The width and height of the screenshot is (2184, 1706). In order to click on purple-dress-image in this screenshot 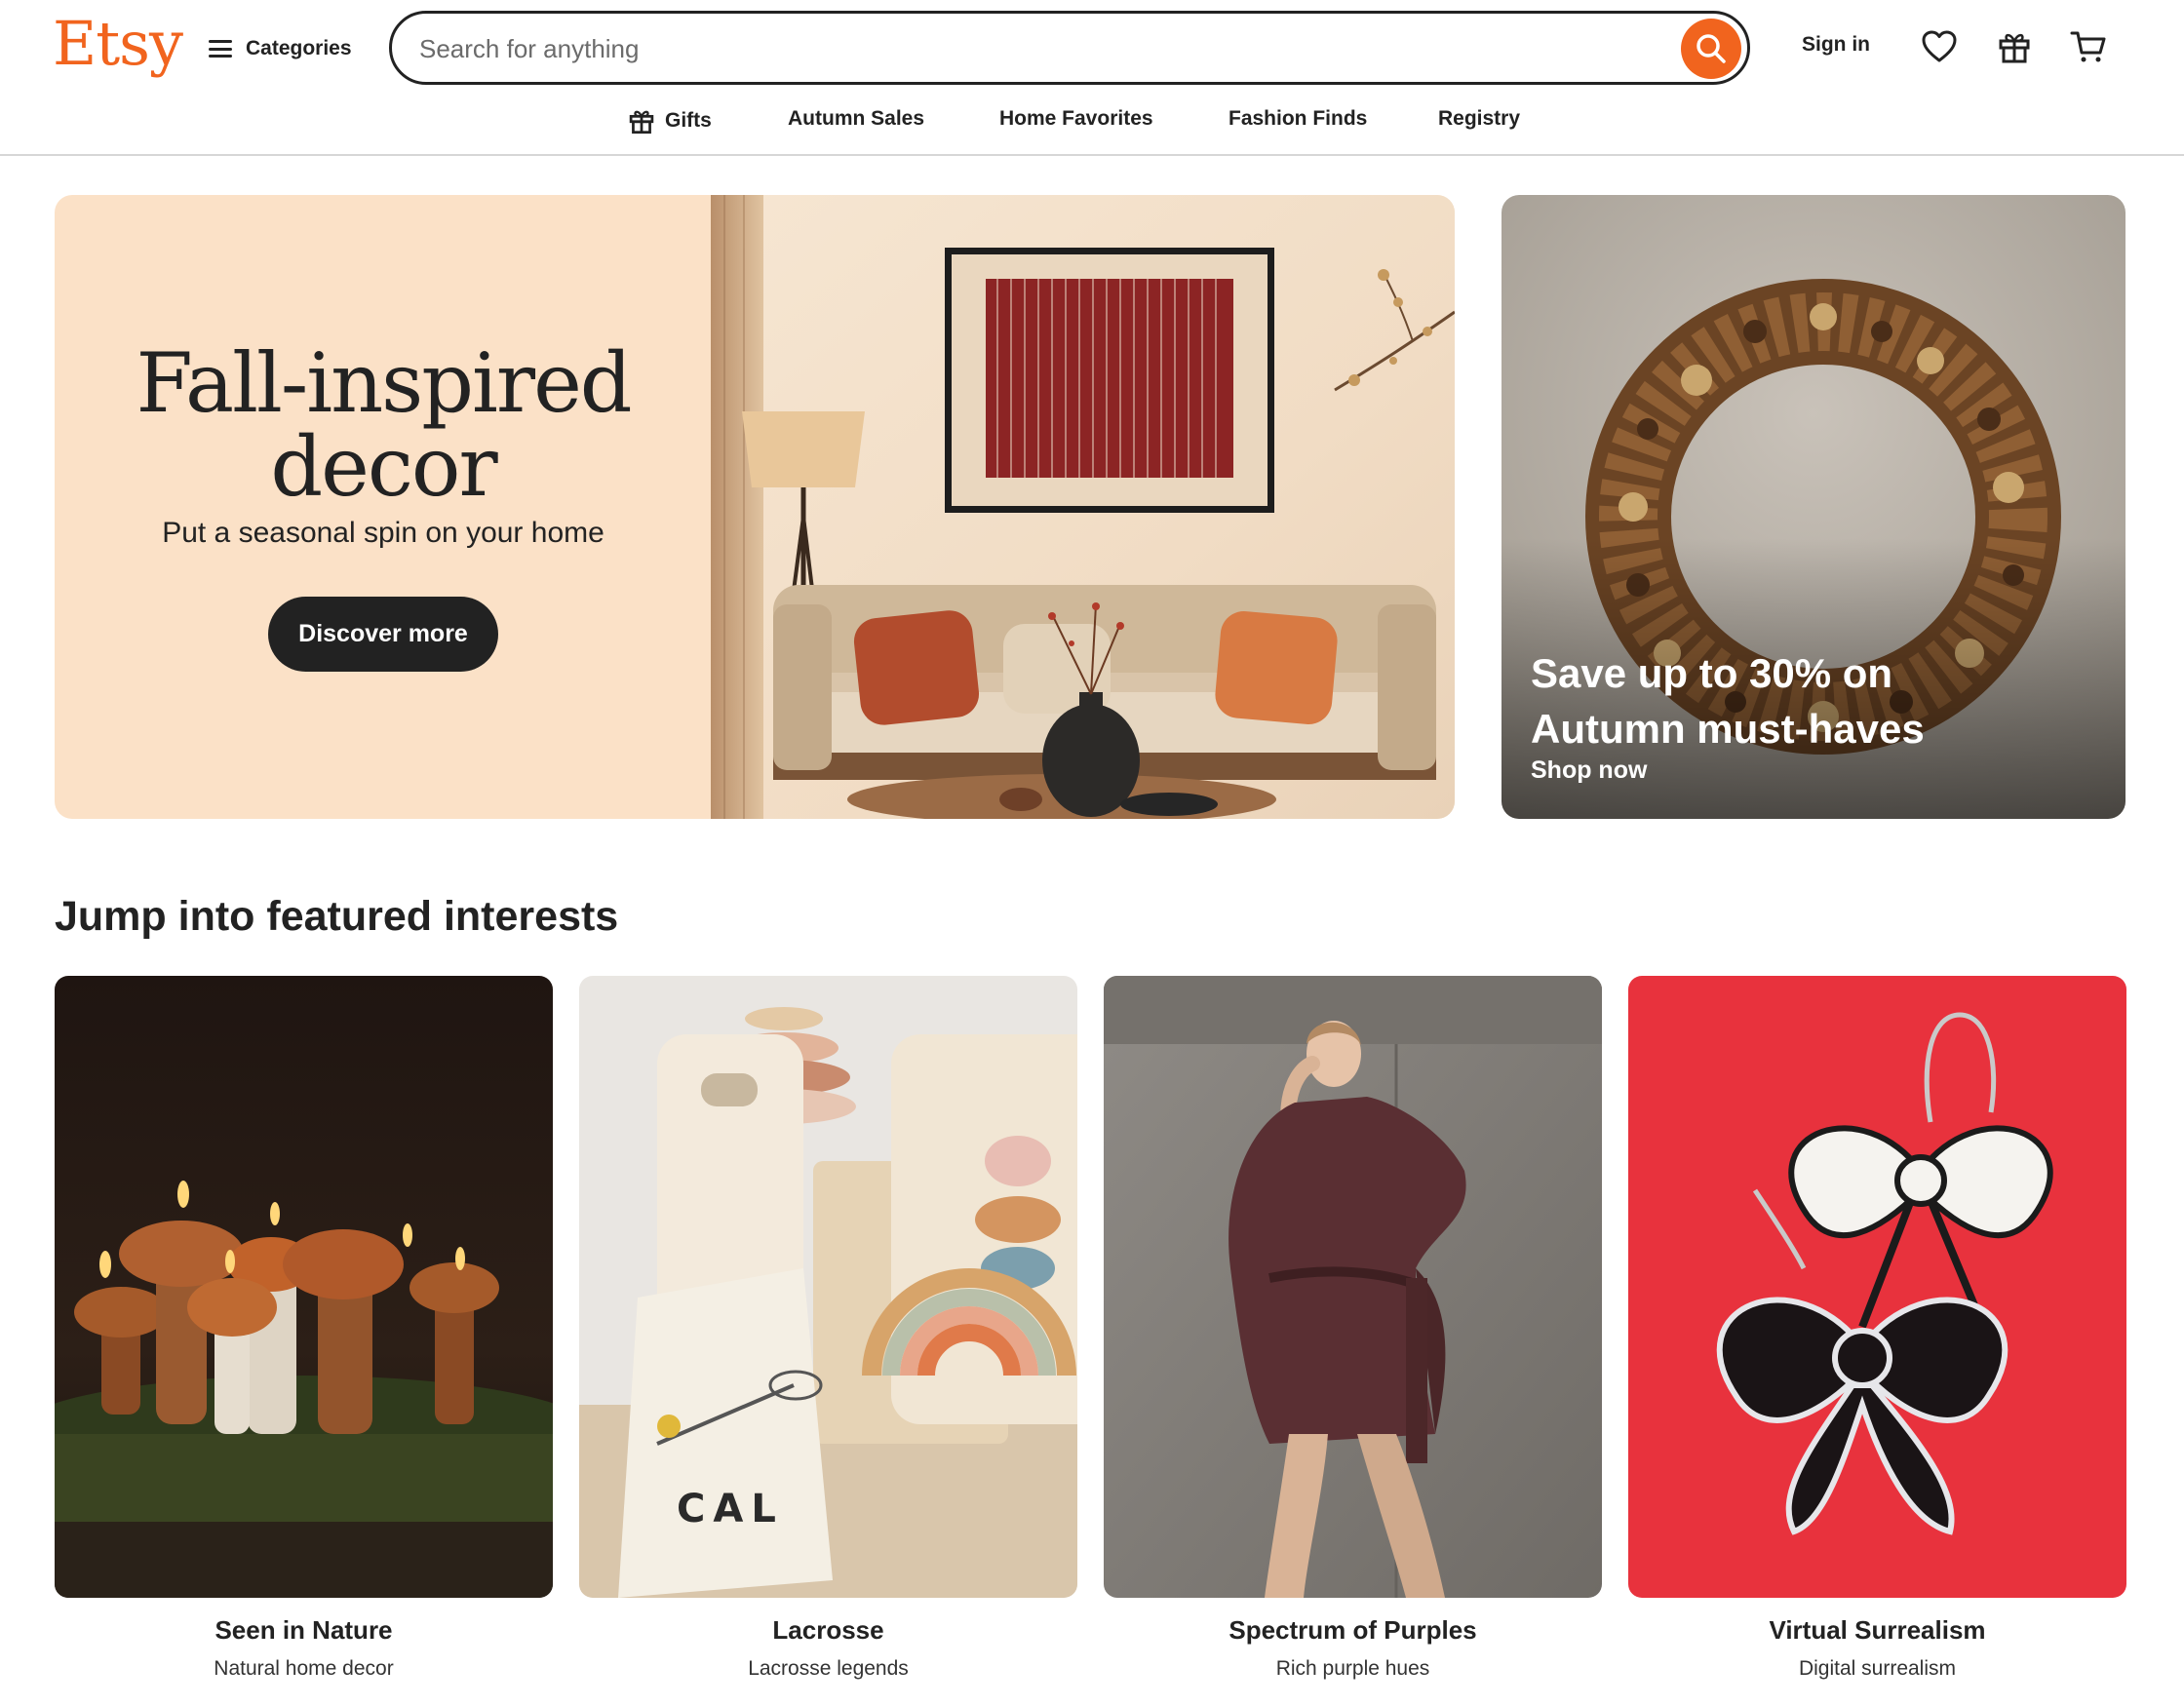, I will do `click(1353, 1287)`.